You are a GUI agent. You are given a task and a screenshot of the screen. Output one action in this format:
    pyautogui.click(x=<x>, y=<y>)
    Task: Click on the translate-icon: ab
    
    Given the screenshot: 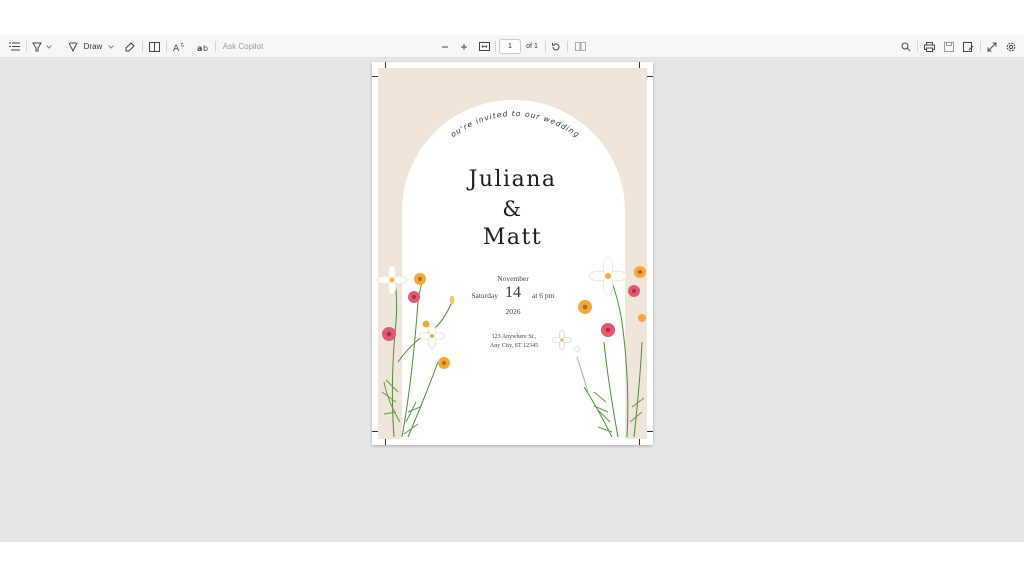 What is the action you would take?
    pyautogui.click(x=203, y=46)
    